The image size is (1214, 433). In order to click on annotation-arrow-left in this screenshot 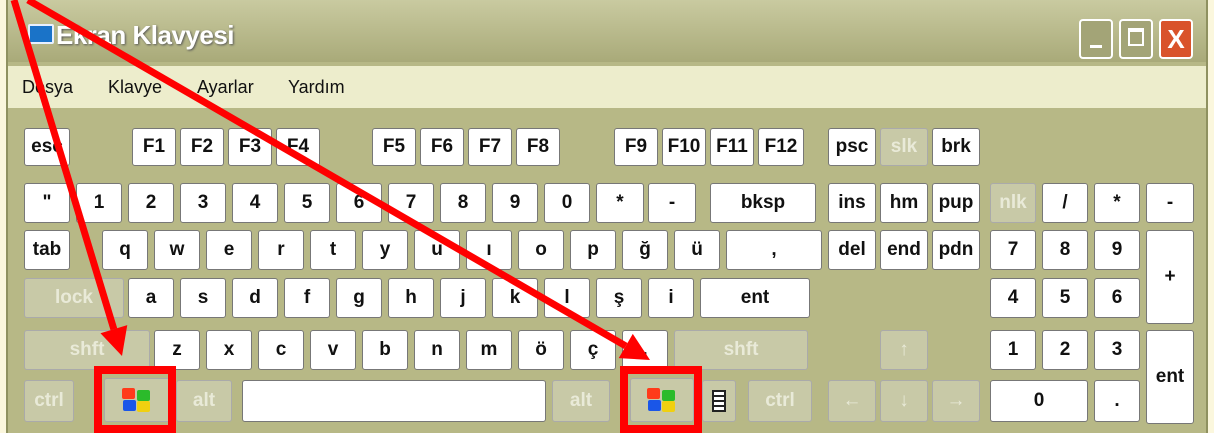, I will do `click(69, 178)`.